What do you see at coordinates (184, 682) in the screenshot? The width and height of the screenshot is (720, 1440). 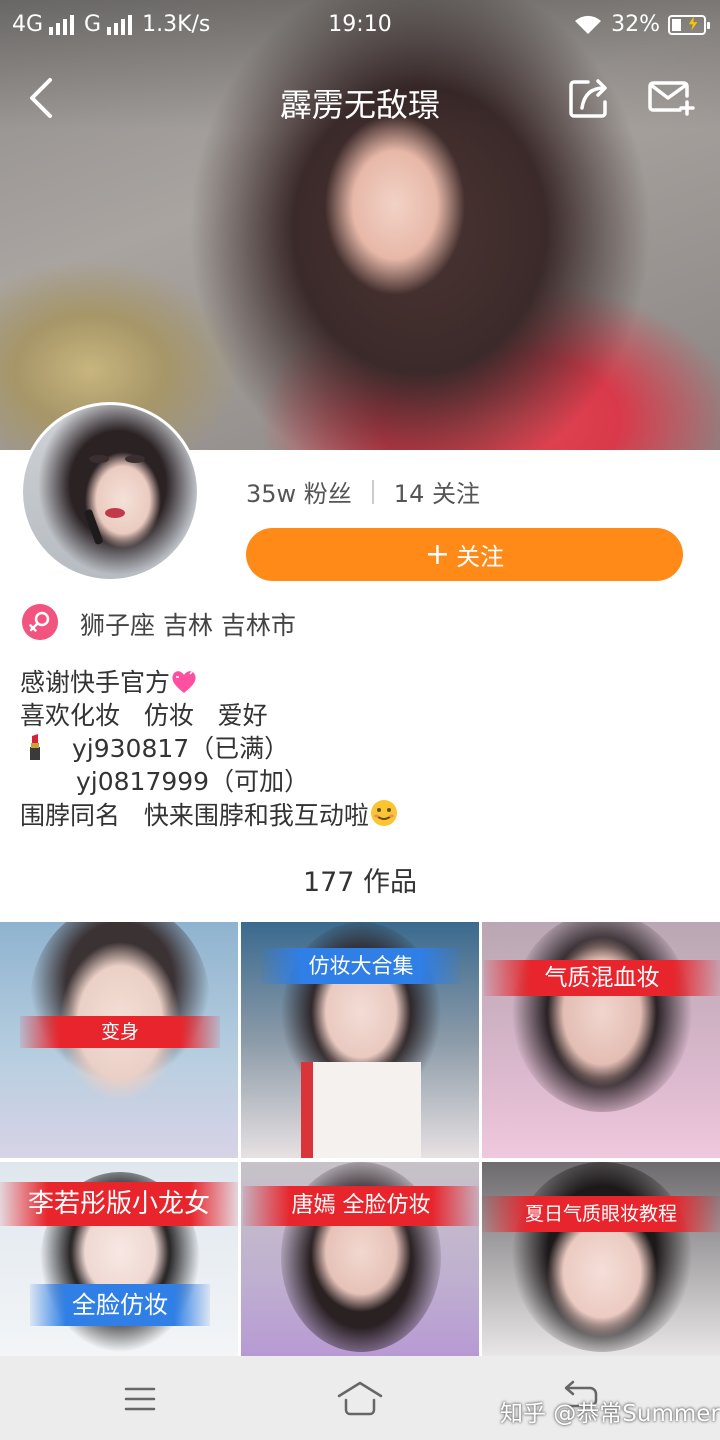 I see `sparkling-heart-icon` at bounding box center [184, 682].